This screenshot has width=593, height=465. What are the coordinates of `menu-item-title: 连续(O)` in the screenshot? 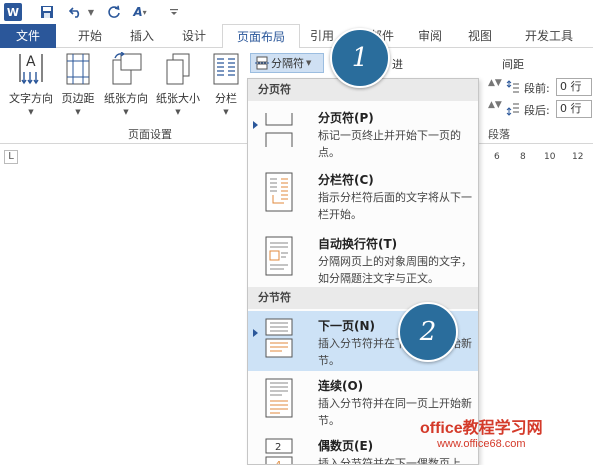 It's located at (341, 386).